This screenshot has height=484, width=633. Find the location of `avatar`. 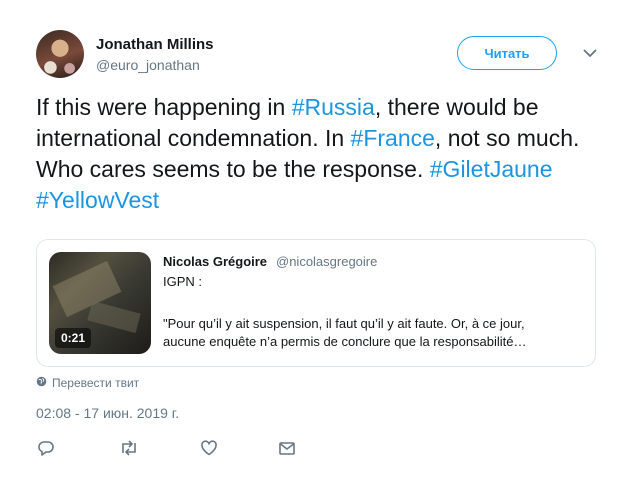

avatar is located at coordinates (60, 54).